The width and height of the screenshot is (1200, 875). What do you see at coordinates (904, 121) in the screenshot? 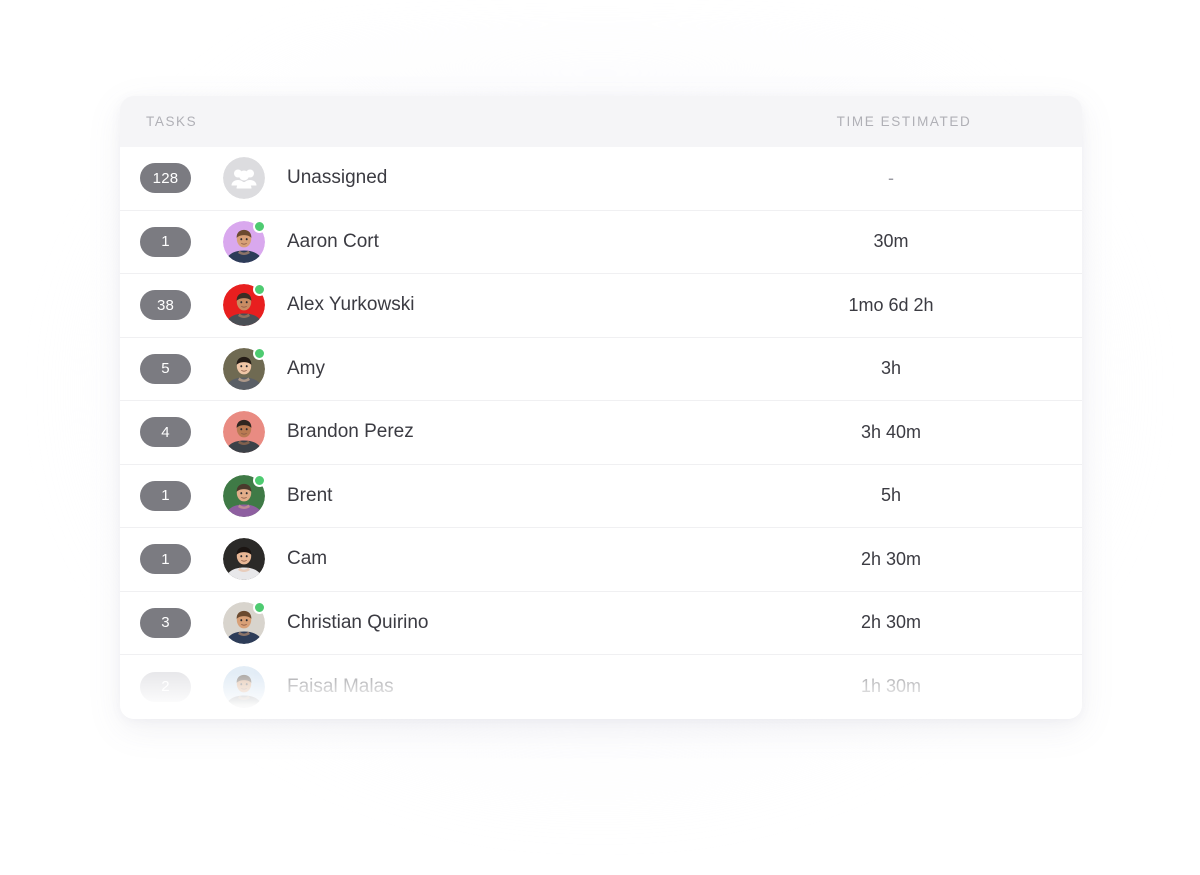
I see `column-header-time-estimated: TIME ESTIMATED` at bounding box center [904, 121].